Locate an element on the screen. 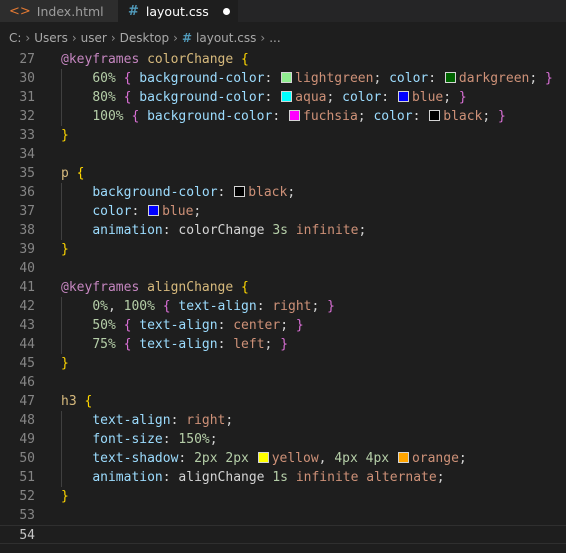 This screenshot has width=566, height=553. code-token: fuchsia is located at coordinates (330, 116).